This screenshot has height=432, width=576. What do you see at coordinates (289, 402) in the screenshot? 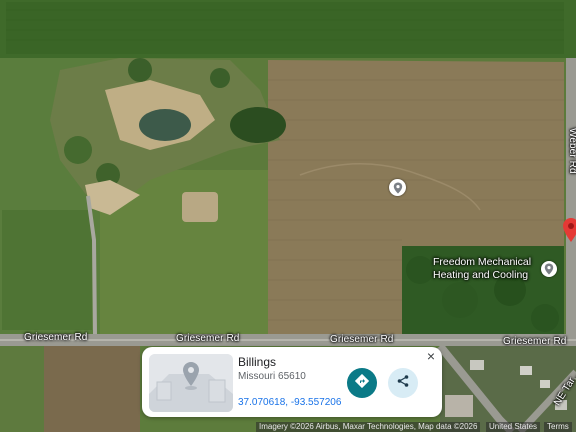
I see `place-coordinates: 37.070618, -93.557206` at bounding box center [289, 402].